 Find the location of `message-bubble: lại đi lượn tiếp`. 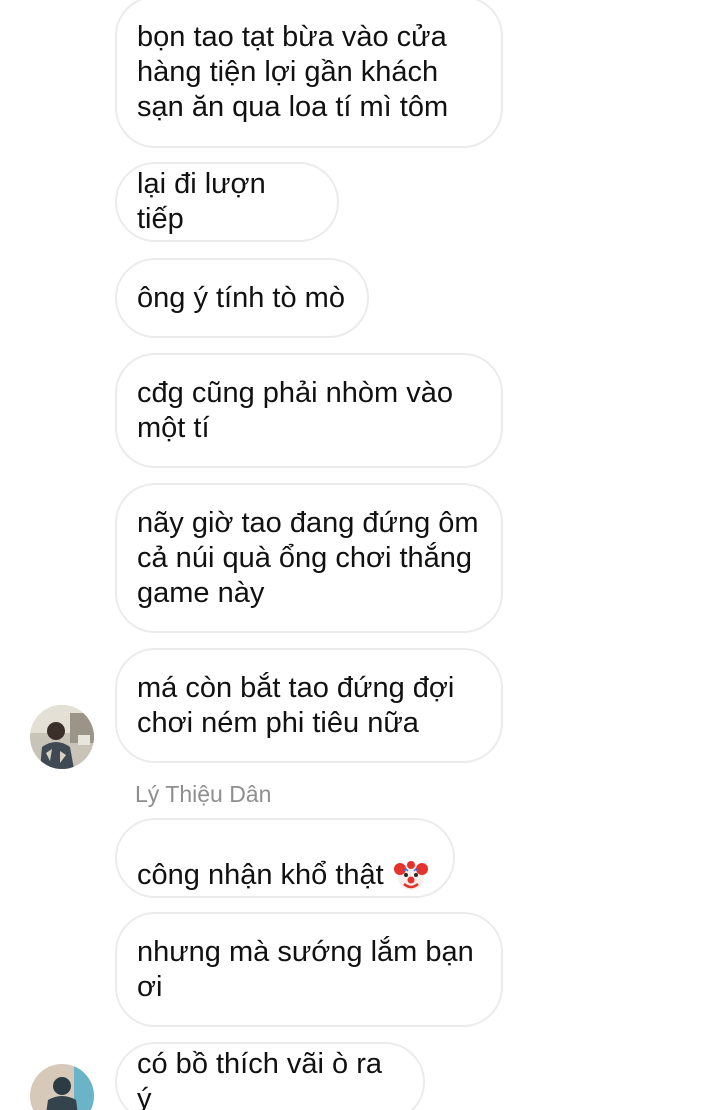

message-bubble: lại đi lượn tiếp is located at coordinates (227, 202).